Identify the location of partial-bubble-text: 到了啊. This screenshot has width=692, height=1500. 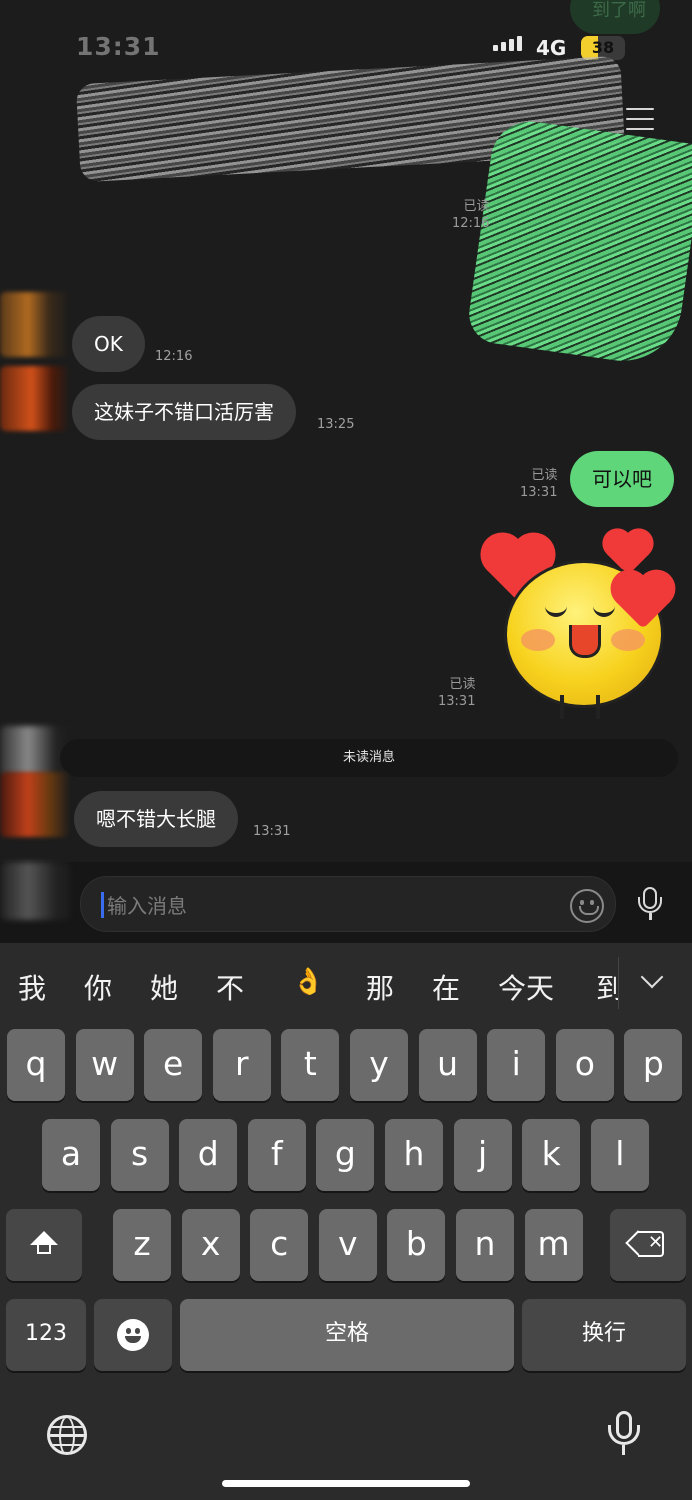
(619, 10).